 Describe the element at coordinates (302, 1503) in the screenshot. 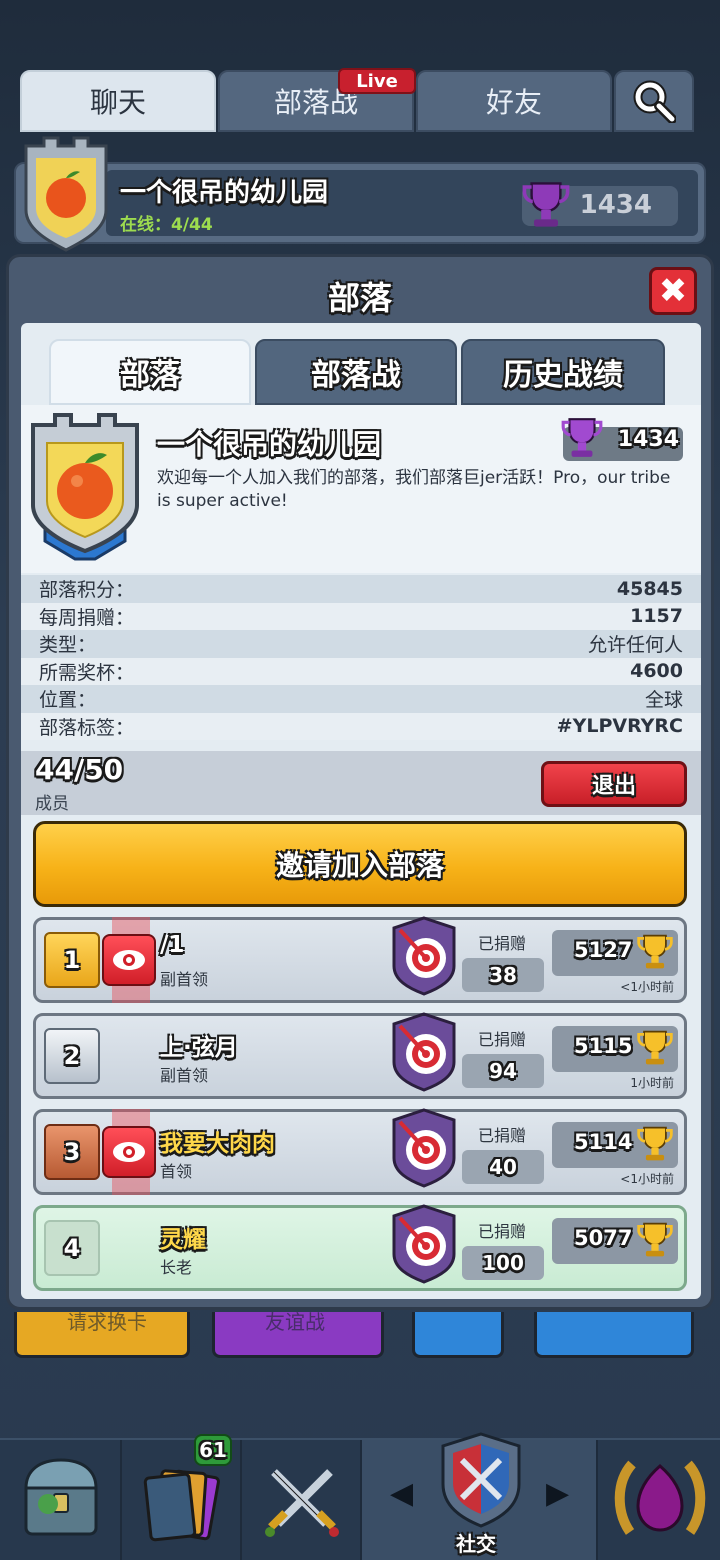

I see `crossed-swords-icon` at that location.